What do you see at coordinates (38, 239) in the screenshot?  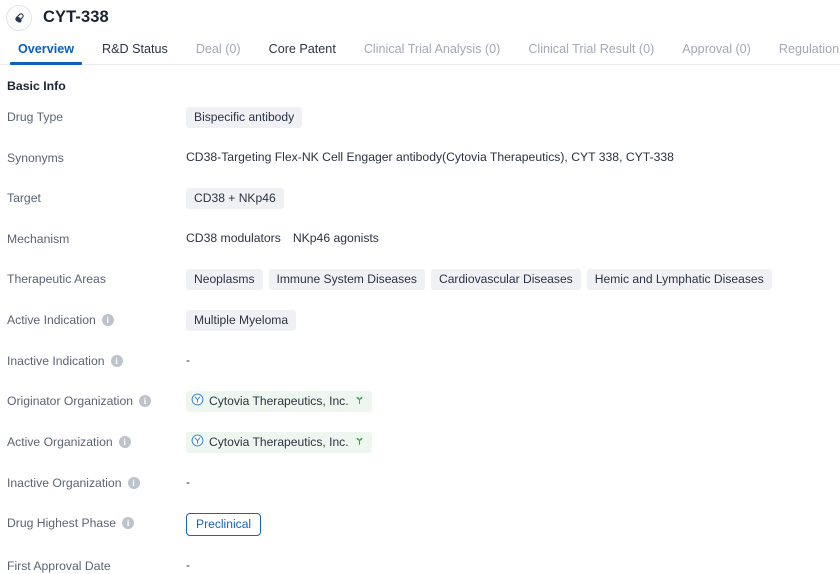 I see `field-label-text: Mechanism` at bounding box center [38, 239].